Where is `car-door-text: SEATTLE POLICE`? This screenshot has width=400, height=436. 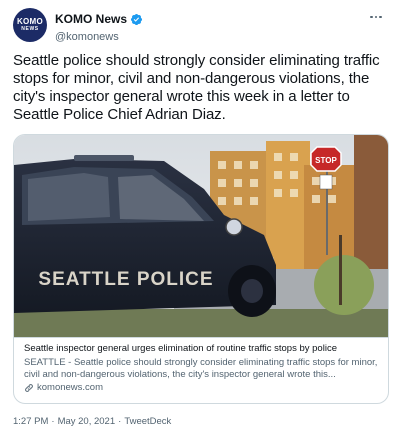
car-door-text: SEATTLE POLICE is located at coordinates (125, 279).